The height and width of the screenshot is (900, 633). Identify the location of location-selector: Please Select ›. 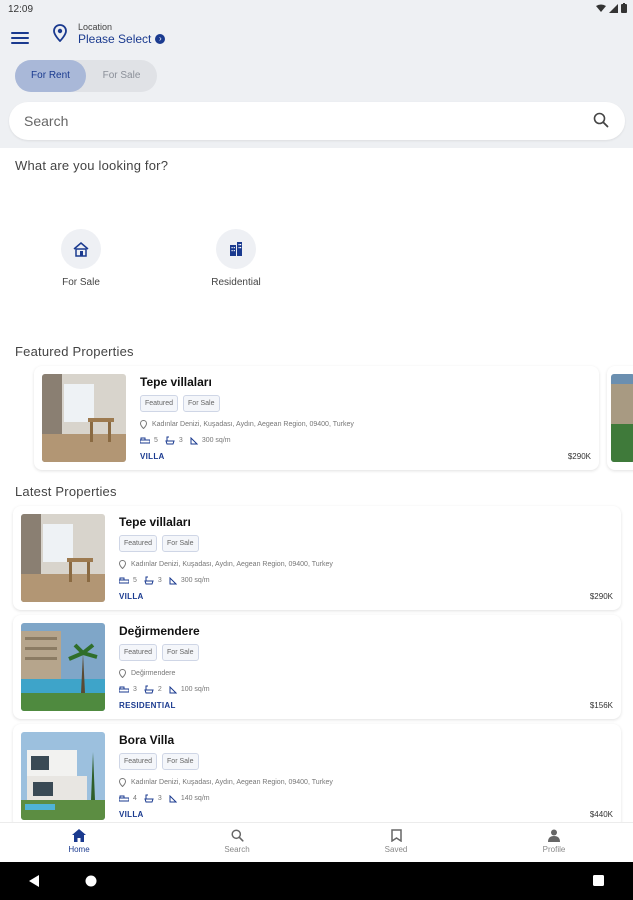
(122, 39).